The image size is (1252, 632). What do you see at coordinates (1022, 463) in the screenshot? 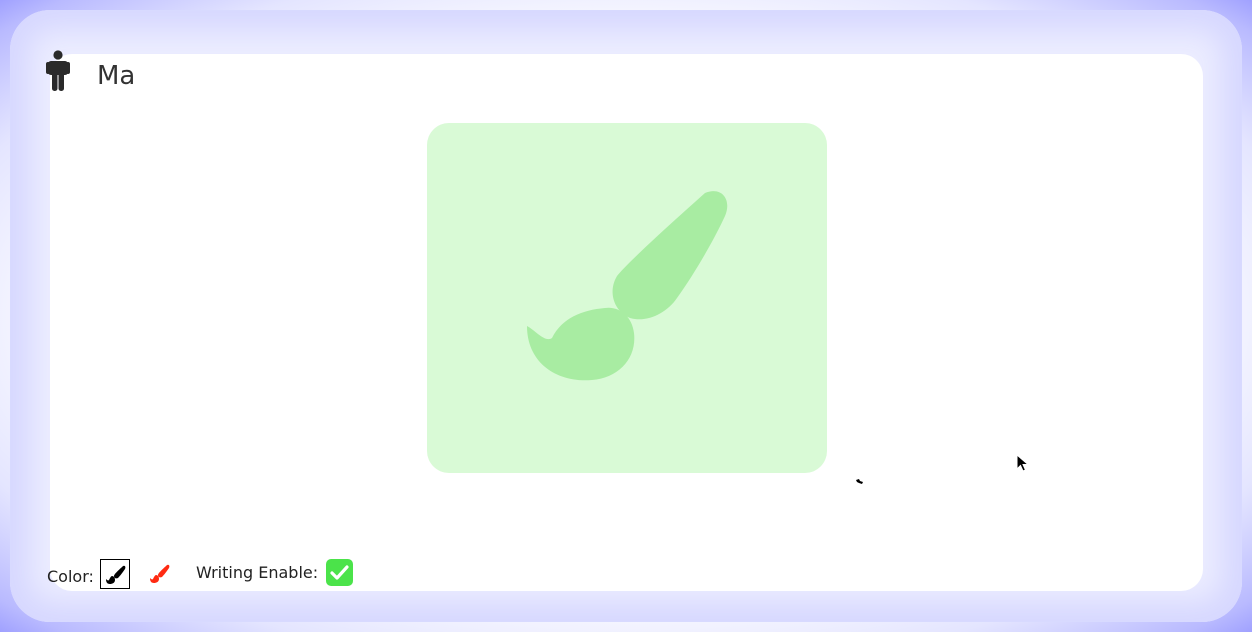
I see `mouse-cursor-icon` at bounding box center [1022, 463].